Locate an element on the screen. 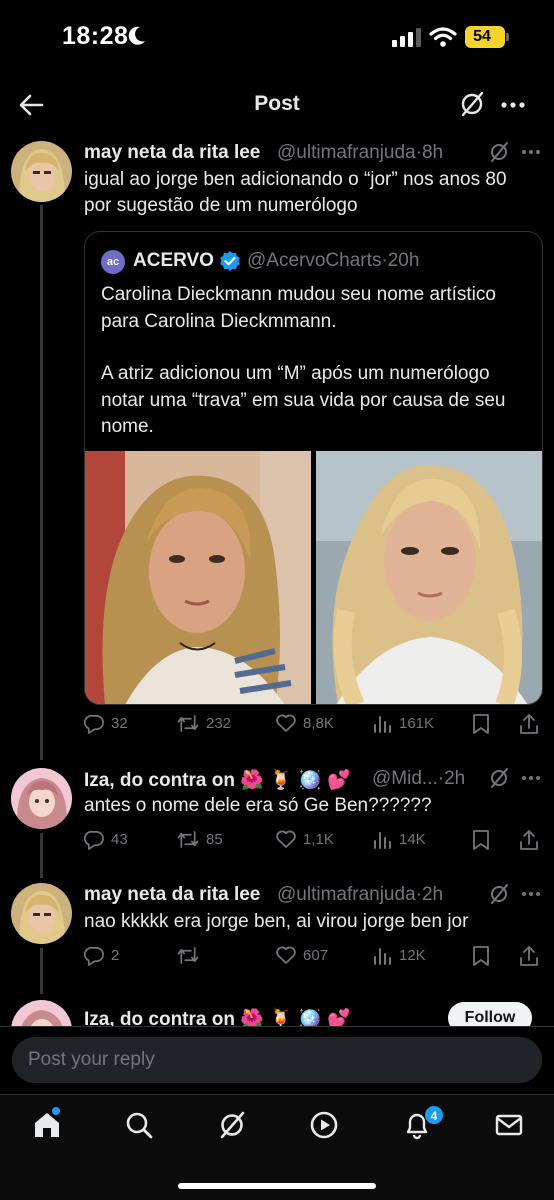  repost-button is located at coordinates (191, 955).